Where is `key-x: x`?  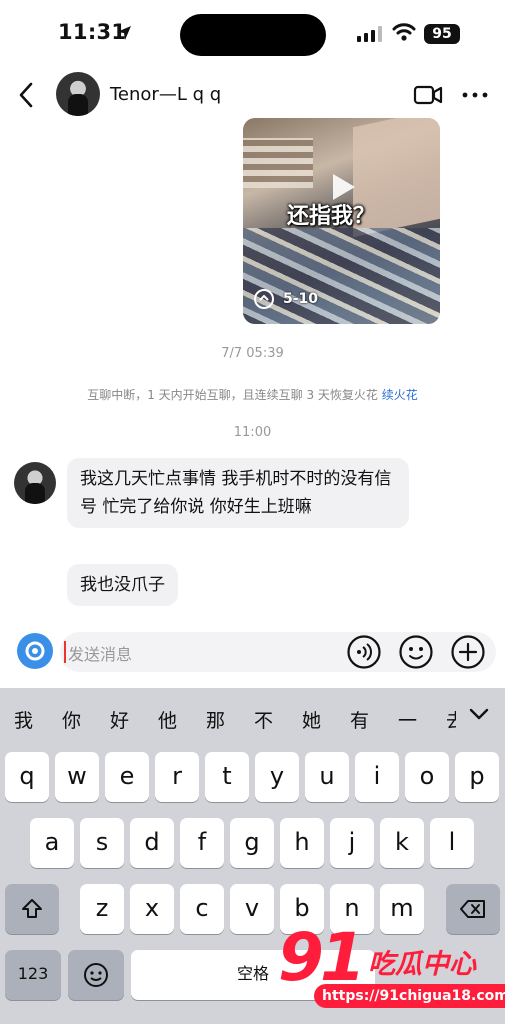
key-x: x is located at coordinates (152, 909).